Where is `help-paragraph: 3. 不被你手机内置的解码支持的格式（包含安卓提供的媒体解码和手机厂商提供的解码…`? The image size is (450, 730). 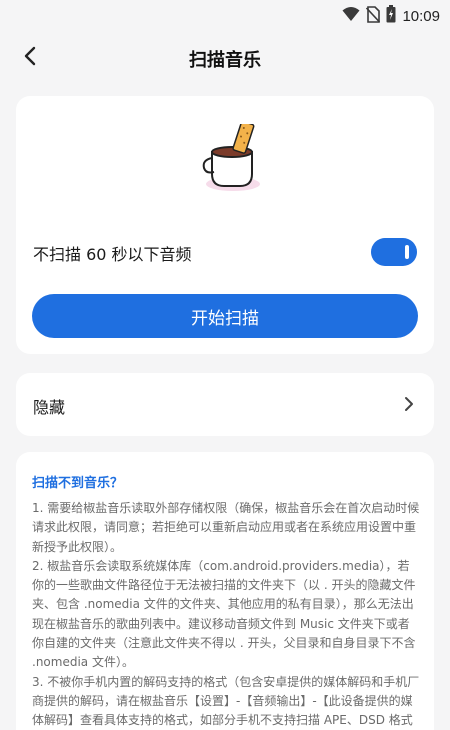
help-paragraph: 3. 不被你手机内置的解码支持的格式（包含安卓提供的媒体解码和手机厂商提供的解码… is located at coordinates (226, 701).